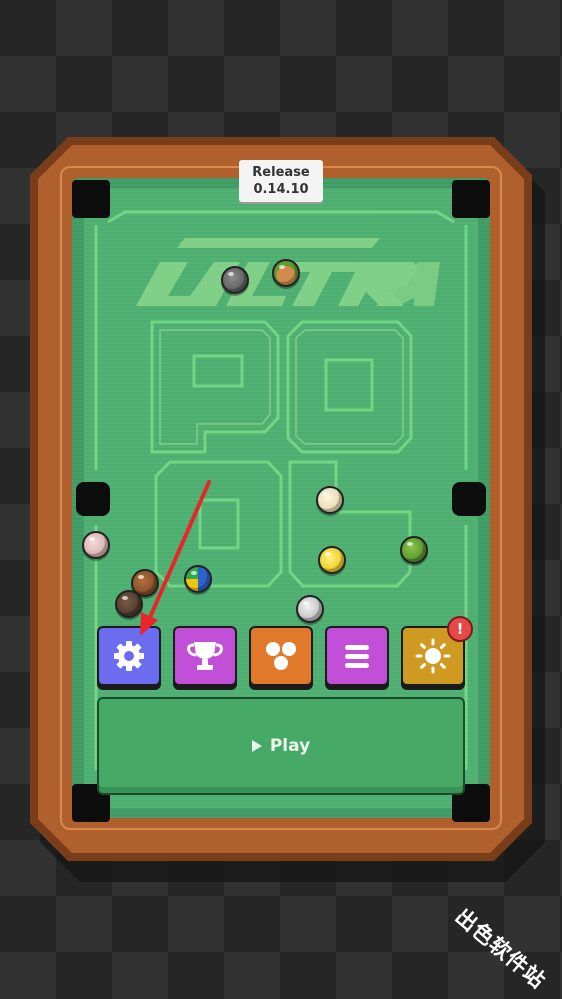 The image size is (562, 999). Describe the element at coordinates (175, 558) in the screenshot. I see `annotation-arrow` at that location.